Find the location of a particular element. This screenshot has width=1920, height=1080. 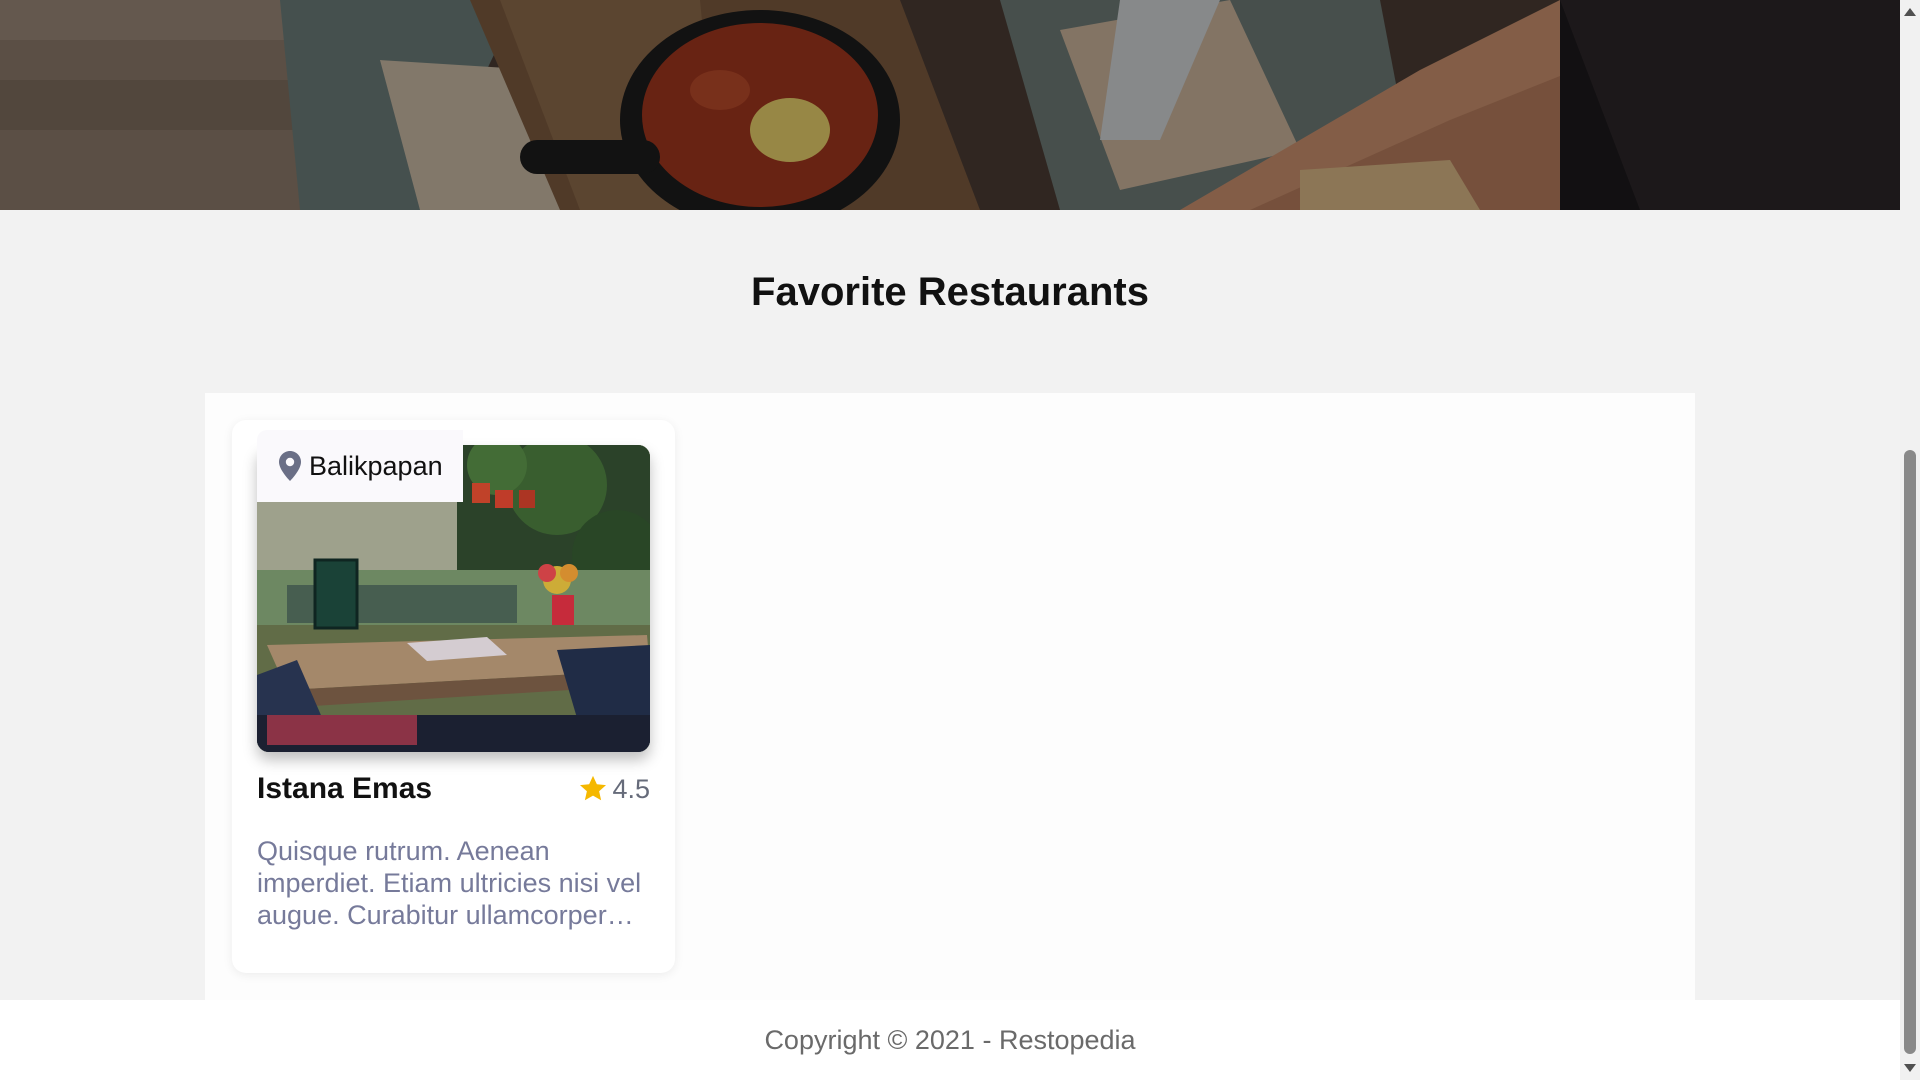

restaurant-name: Istana Emas is located at coordinates (344, 789).